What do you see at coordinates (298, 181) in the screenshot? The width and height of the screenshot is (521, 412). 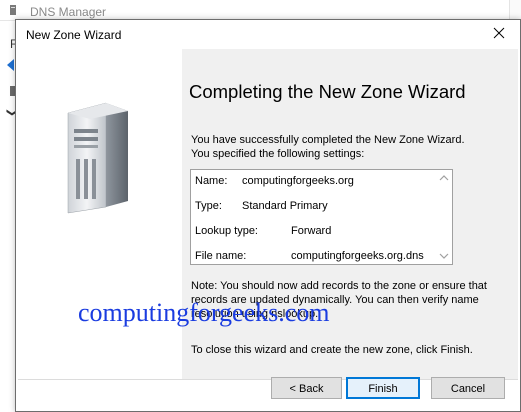 I see `setting-value: computingforgeeks.org` at bounding box center [298, 181].